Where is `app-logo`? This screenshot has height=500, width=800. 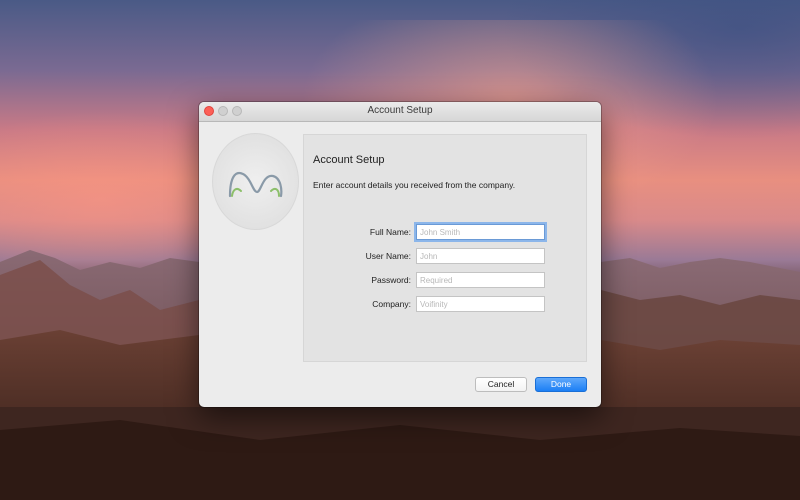
app-logo is located at coordinates (255, 181).